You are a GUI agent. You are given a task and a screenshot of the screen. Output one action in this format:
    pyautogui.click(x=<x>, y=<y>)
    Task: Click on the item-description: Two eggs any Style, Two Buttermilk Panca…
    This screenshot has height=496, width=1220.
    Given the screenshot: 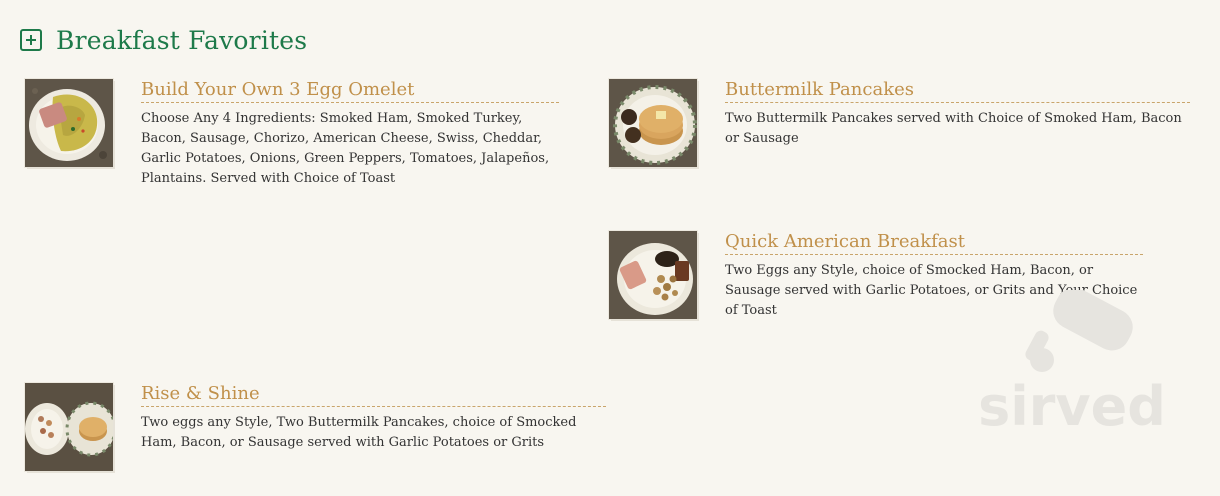 What is the action you would take?
    pyautogui.click(x=359, y=432)
    